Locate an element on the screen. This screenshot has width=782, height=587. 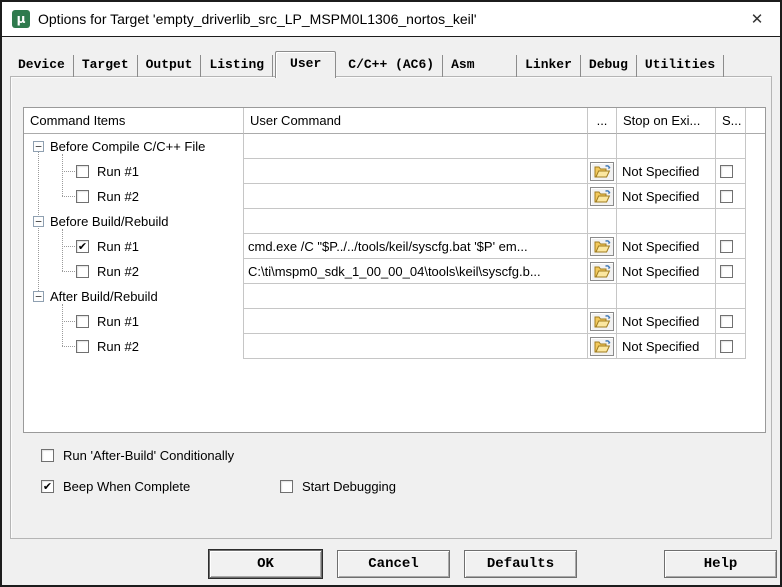
tree-group-label: Before Compile C/C++ File is located at coordinates (128, 146).